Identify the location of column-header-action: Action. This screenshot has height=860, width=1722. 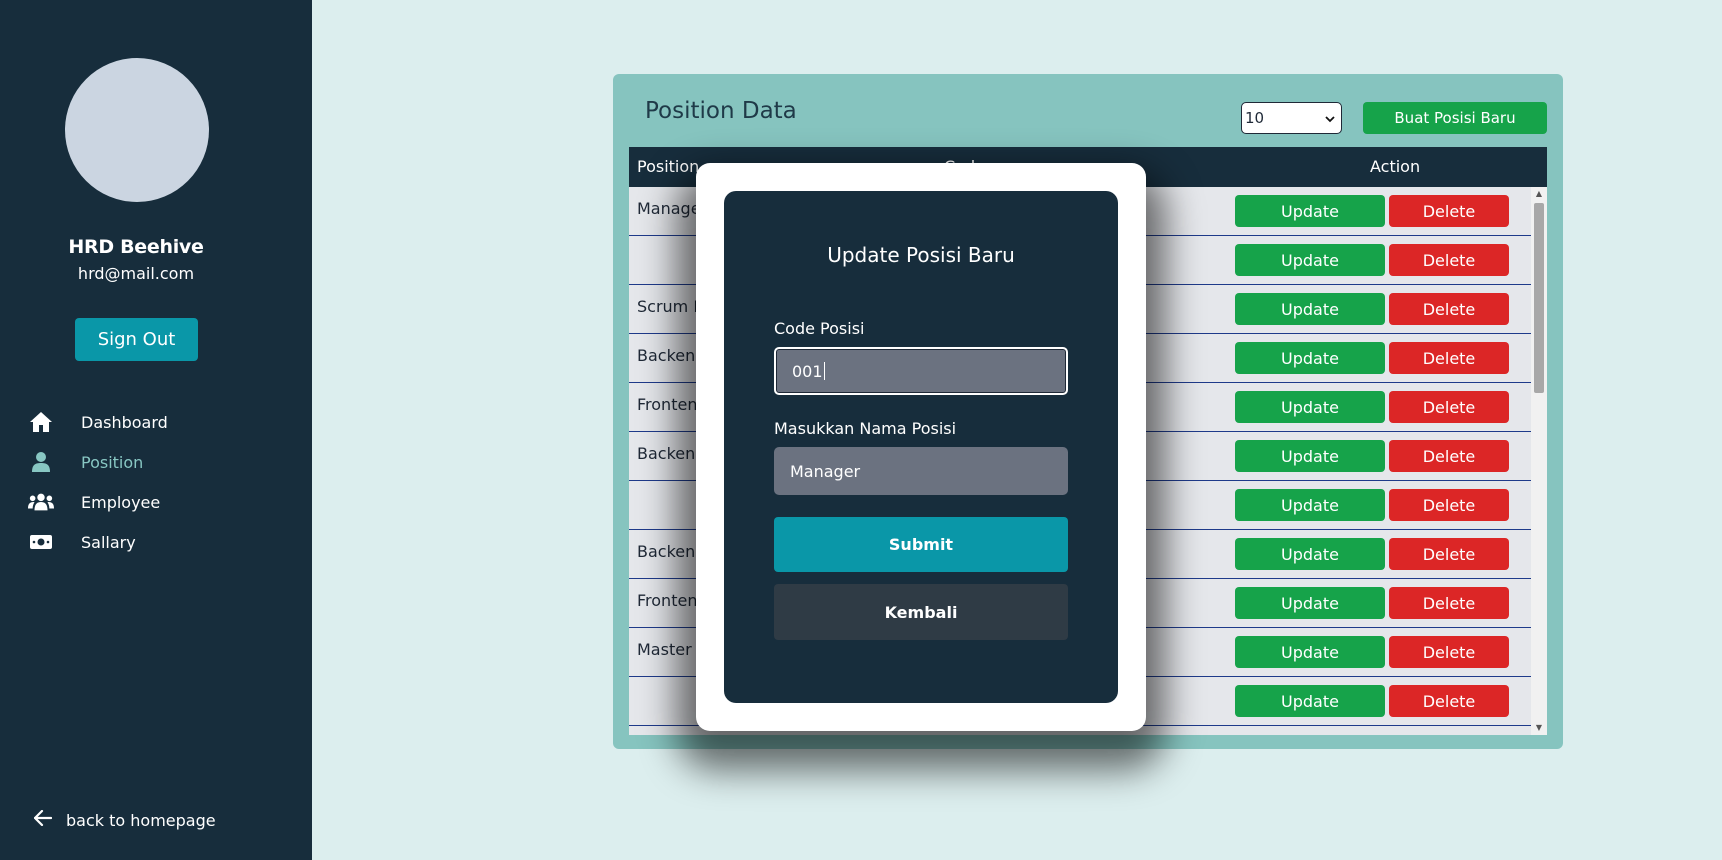
(1395, 166).